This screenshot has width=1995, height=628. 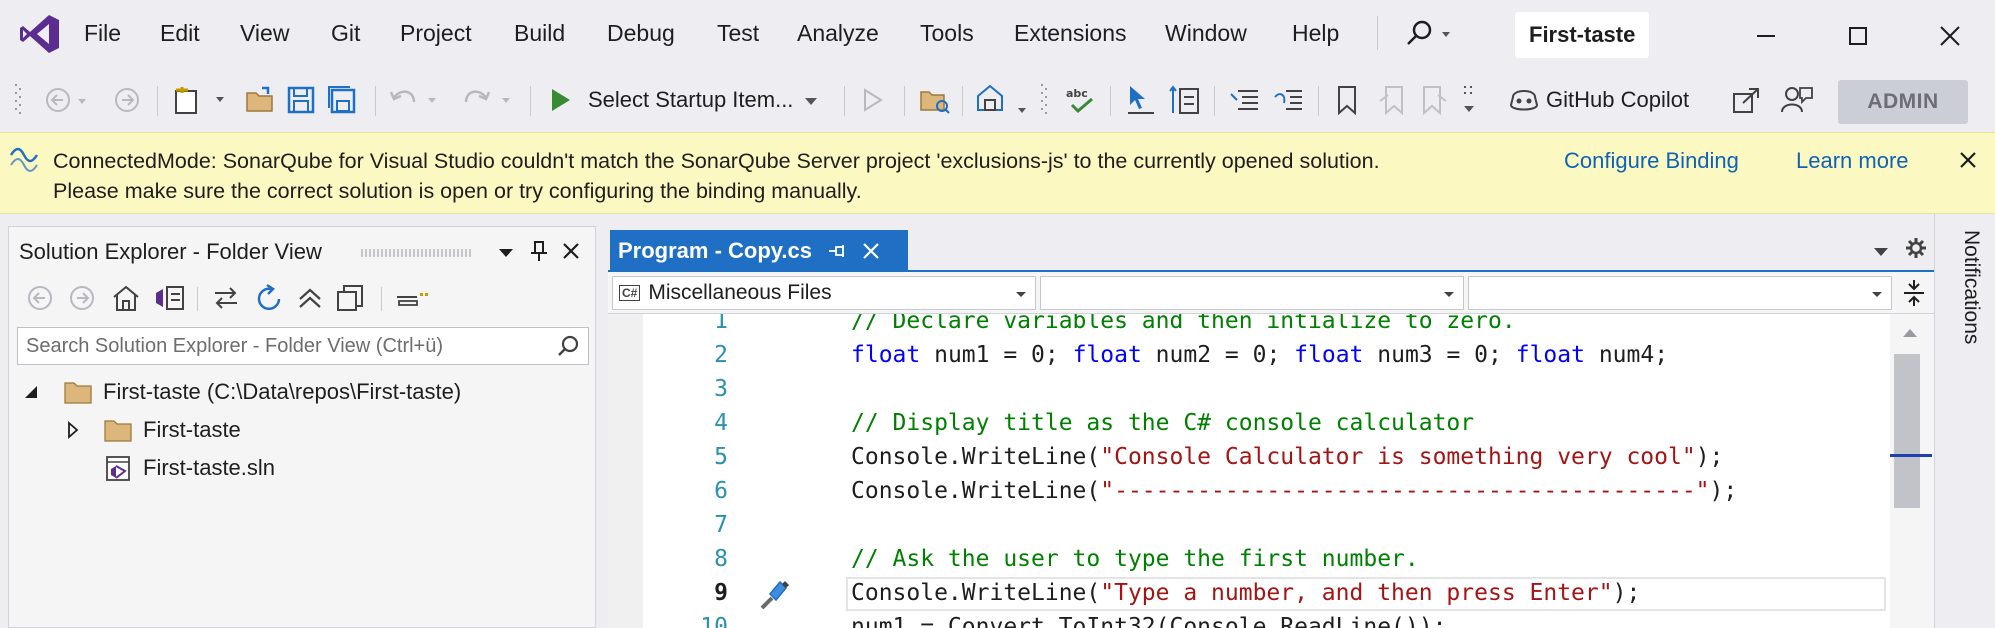 I want to click on tree-item-solution-file: First-taste.sln, so click(x=189, y=468).